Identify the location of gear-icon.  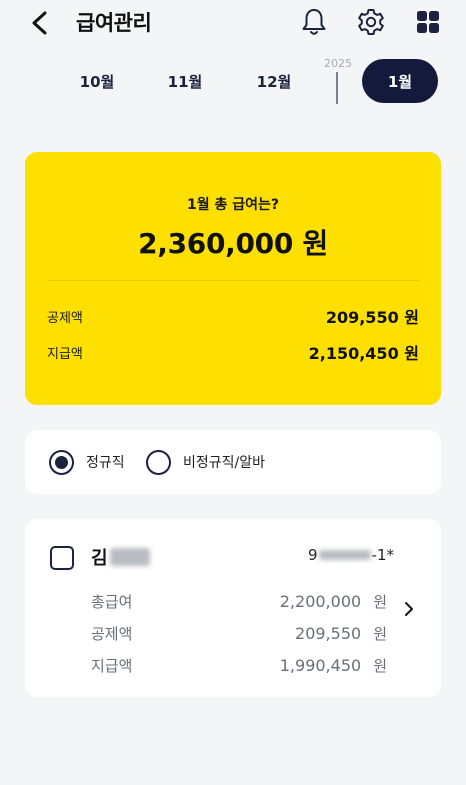
(371, 22).